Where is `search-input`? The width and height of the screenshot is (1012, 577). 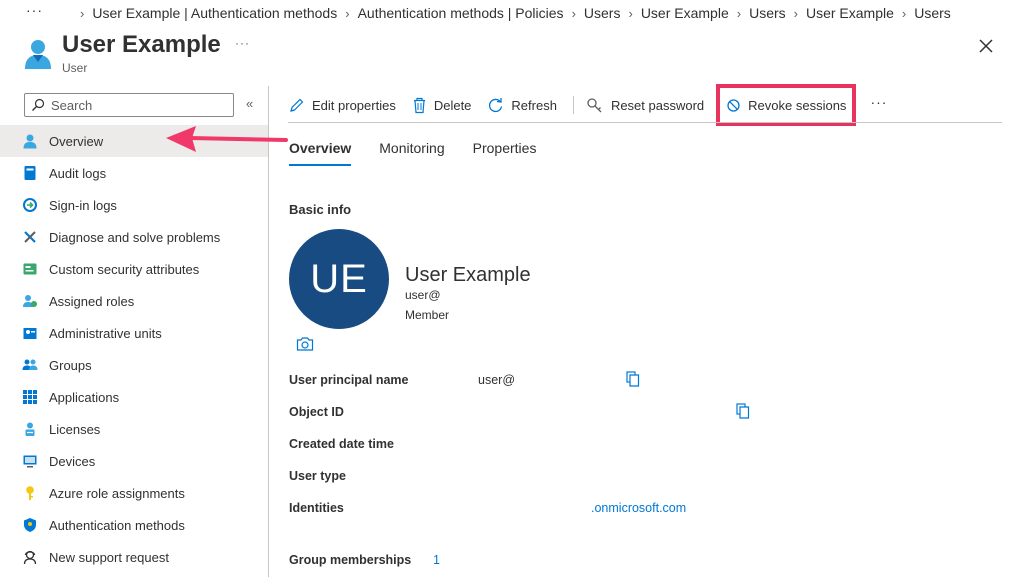
search-input is located at coordinates (136, 105).